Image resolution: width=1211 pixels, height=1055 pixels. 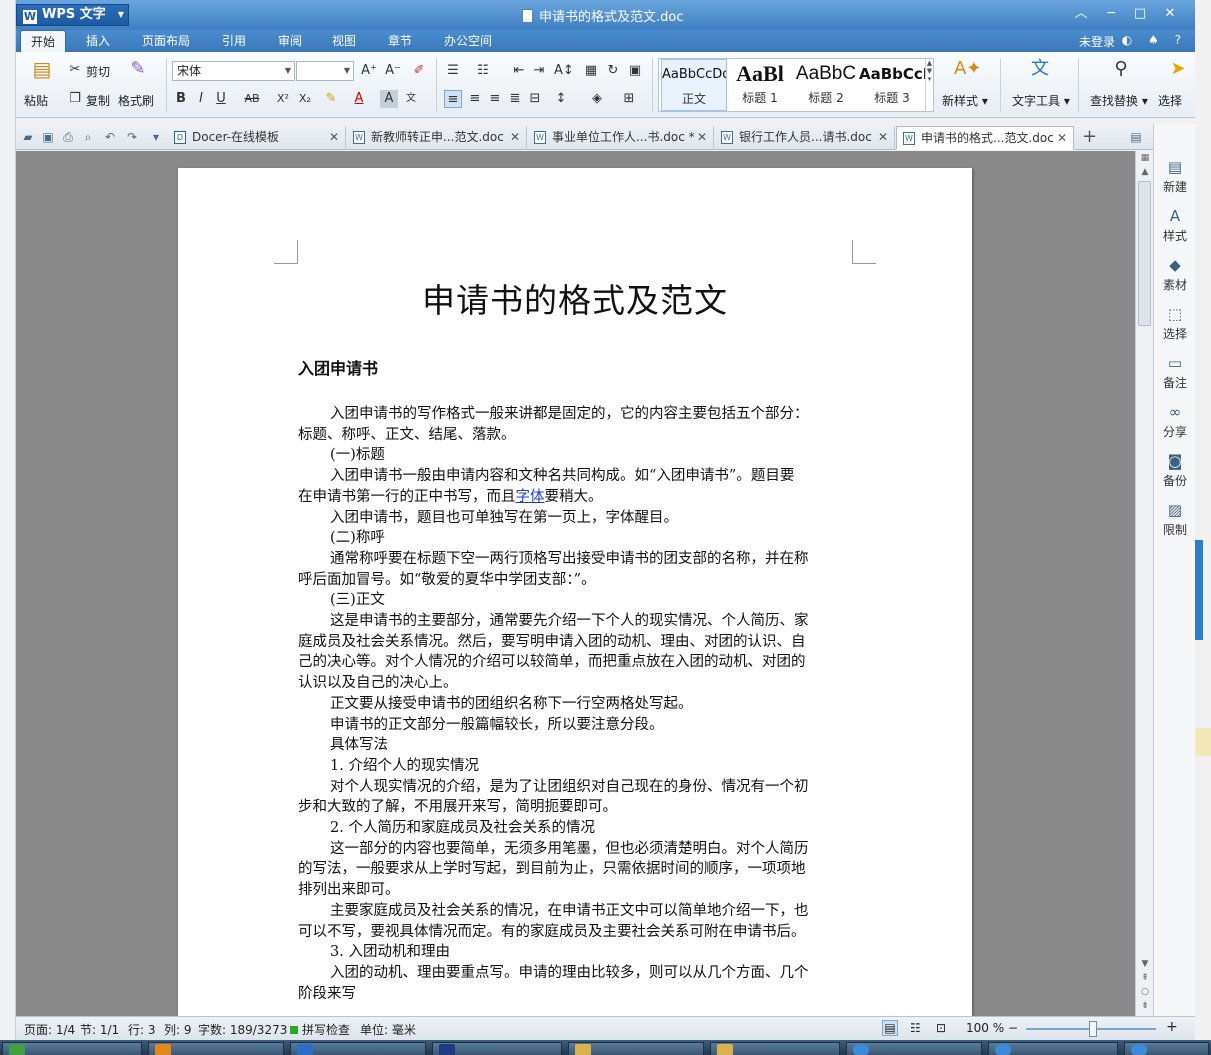 What do you see at coordinates (1178, 72) in the screenshot?
I see `select-cursor-icon: ➤` at bounding box center [1178, 72].